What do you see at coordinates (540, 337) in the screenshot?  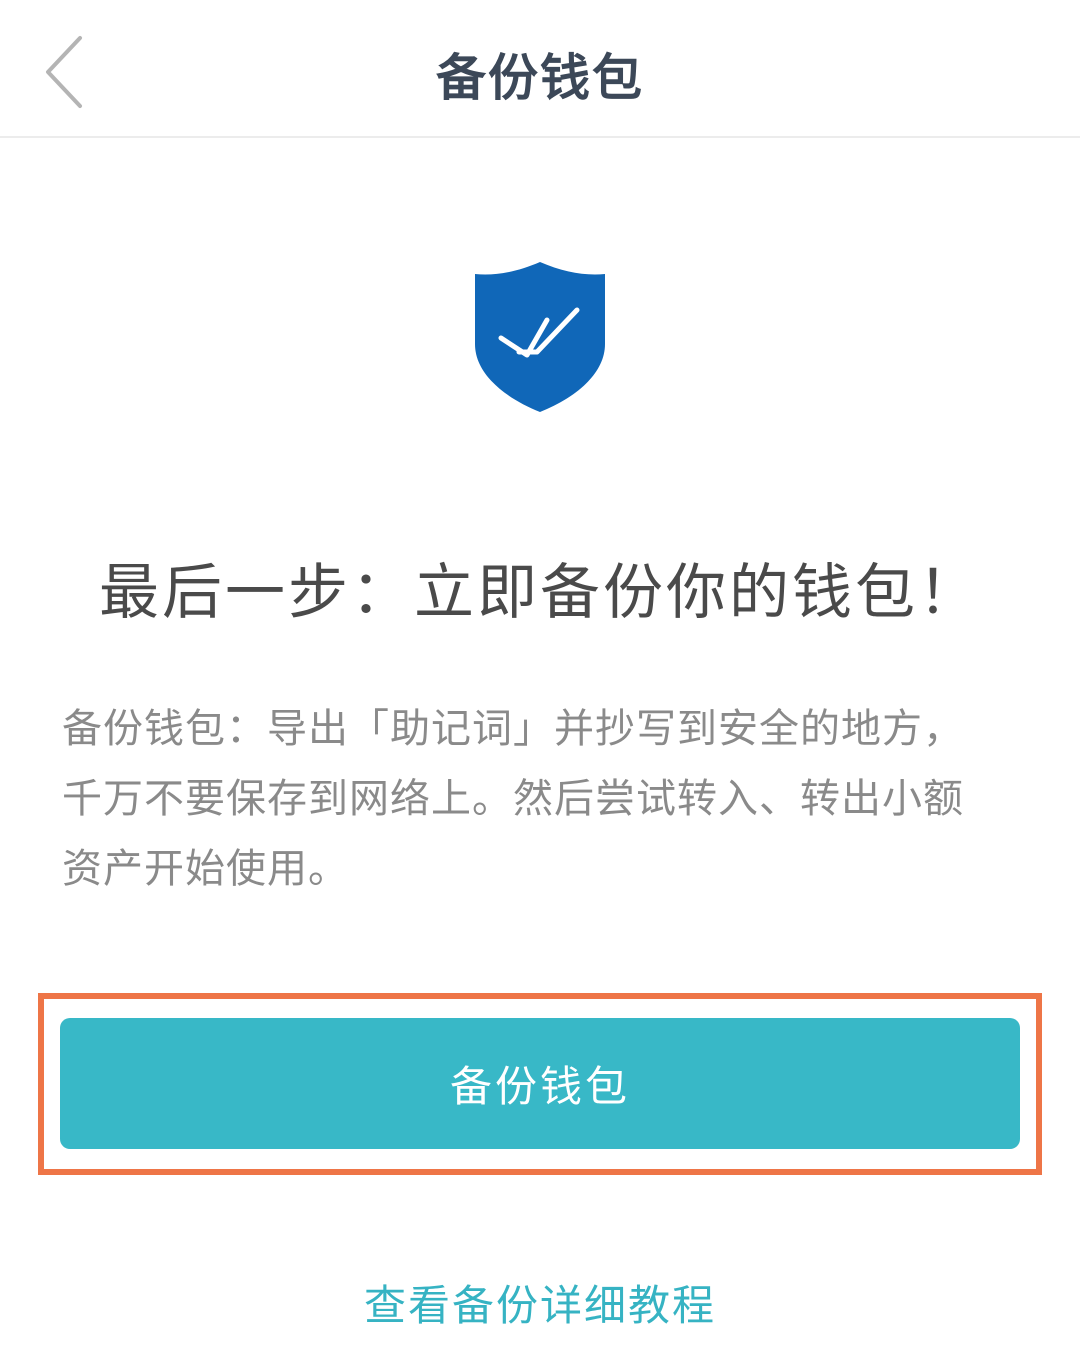 I see `shield-check-icon` at bounding box center [540, 337].